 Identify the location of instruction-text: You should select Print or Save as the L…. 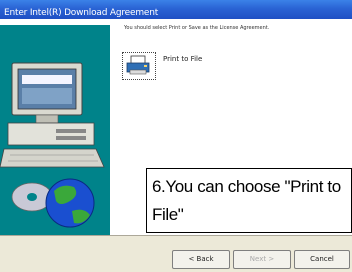
(197, 28).